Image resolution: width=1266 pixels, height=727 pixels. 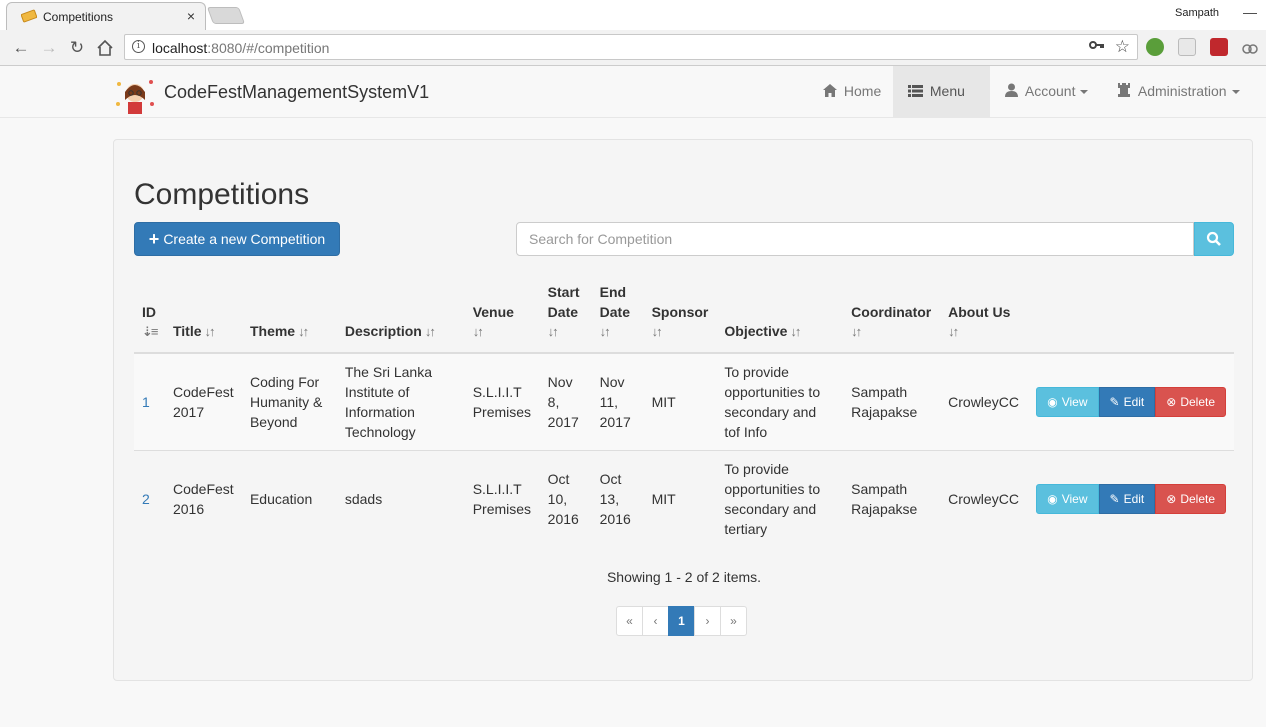 What do you see at coordinates (617, 498) in the screenshot?
I see `cell-end-date: Oct 13, 2016` at bounding box center [617, 498].